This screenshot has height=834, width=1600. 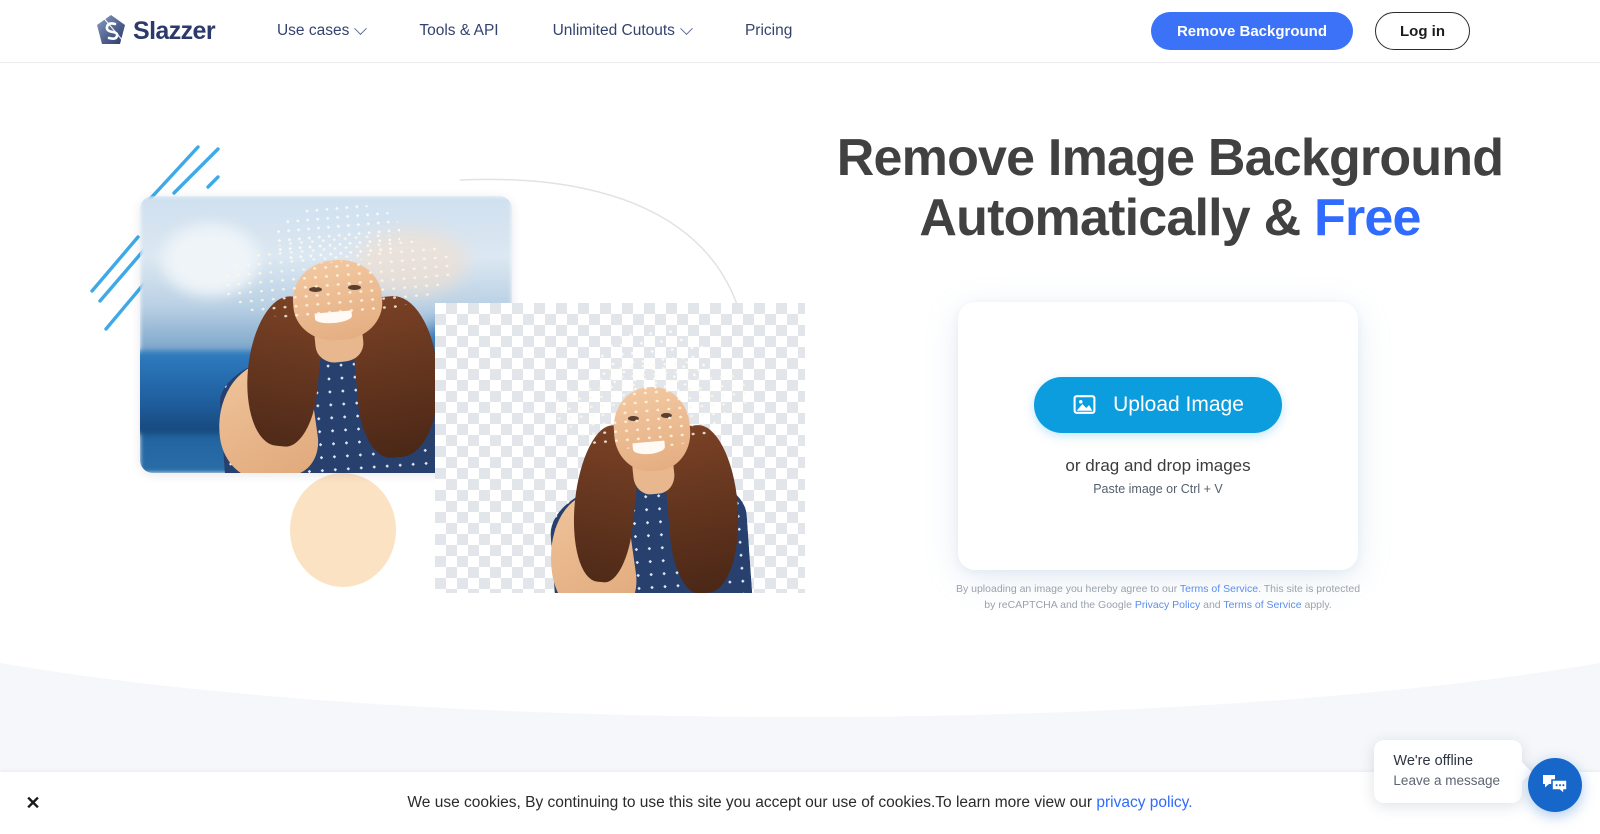 What do you see at coordinates (1212, 604) in the screenshot?
I see `legal-part-3: and` at bounding box center [1212, 604].